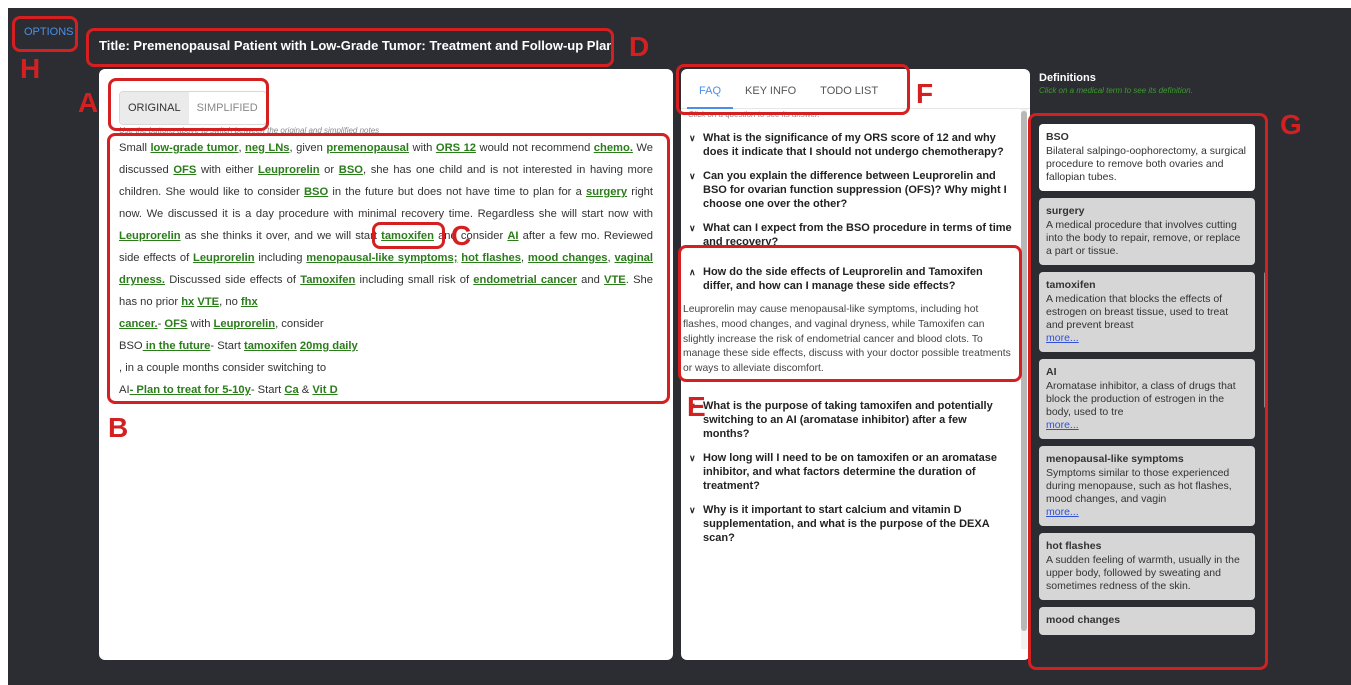 This screenshot has width=1351, height=685. What do you see at coordinates (422, 148) in the screenshot?
I see `note-text-segment: with` at bounding box center [422, 148].